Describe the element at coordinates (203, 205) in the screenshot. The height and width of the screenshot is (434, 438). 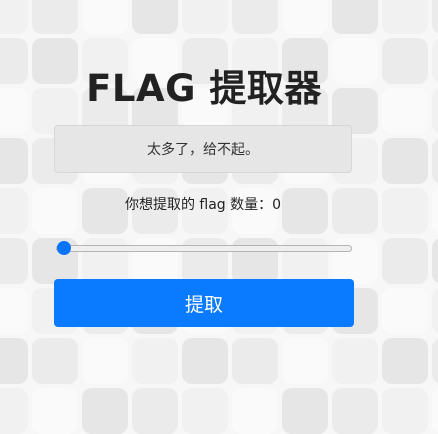
I see `flag-amount-label: 你想提取的 flag 数量：0` at that location.